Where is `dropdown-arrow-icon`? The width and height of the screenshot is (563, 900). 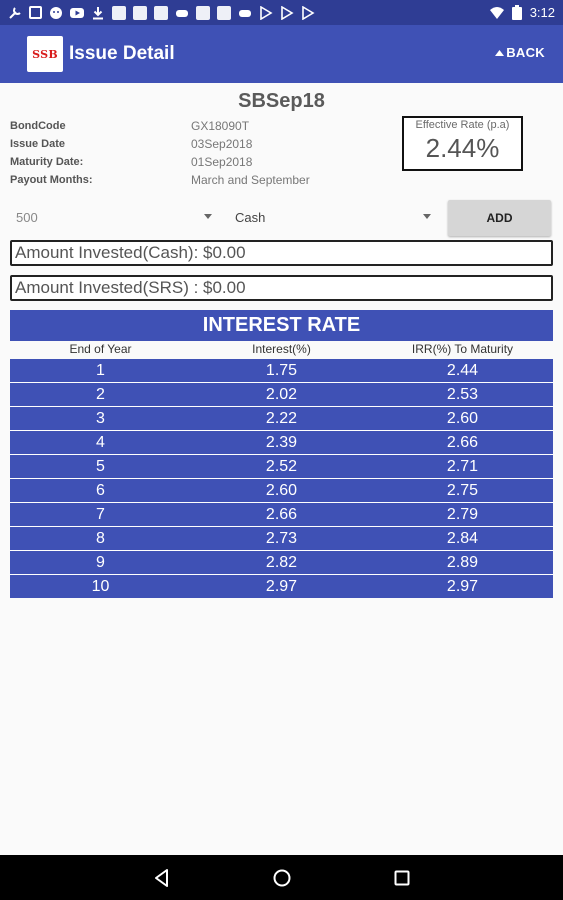
dropdown-arrow-icon is located at coordinates (208, 216).